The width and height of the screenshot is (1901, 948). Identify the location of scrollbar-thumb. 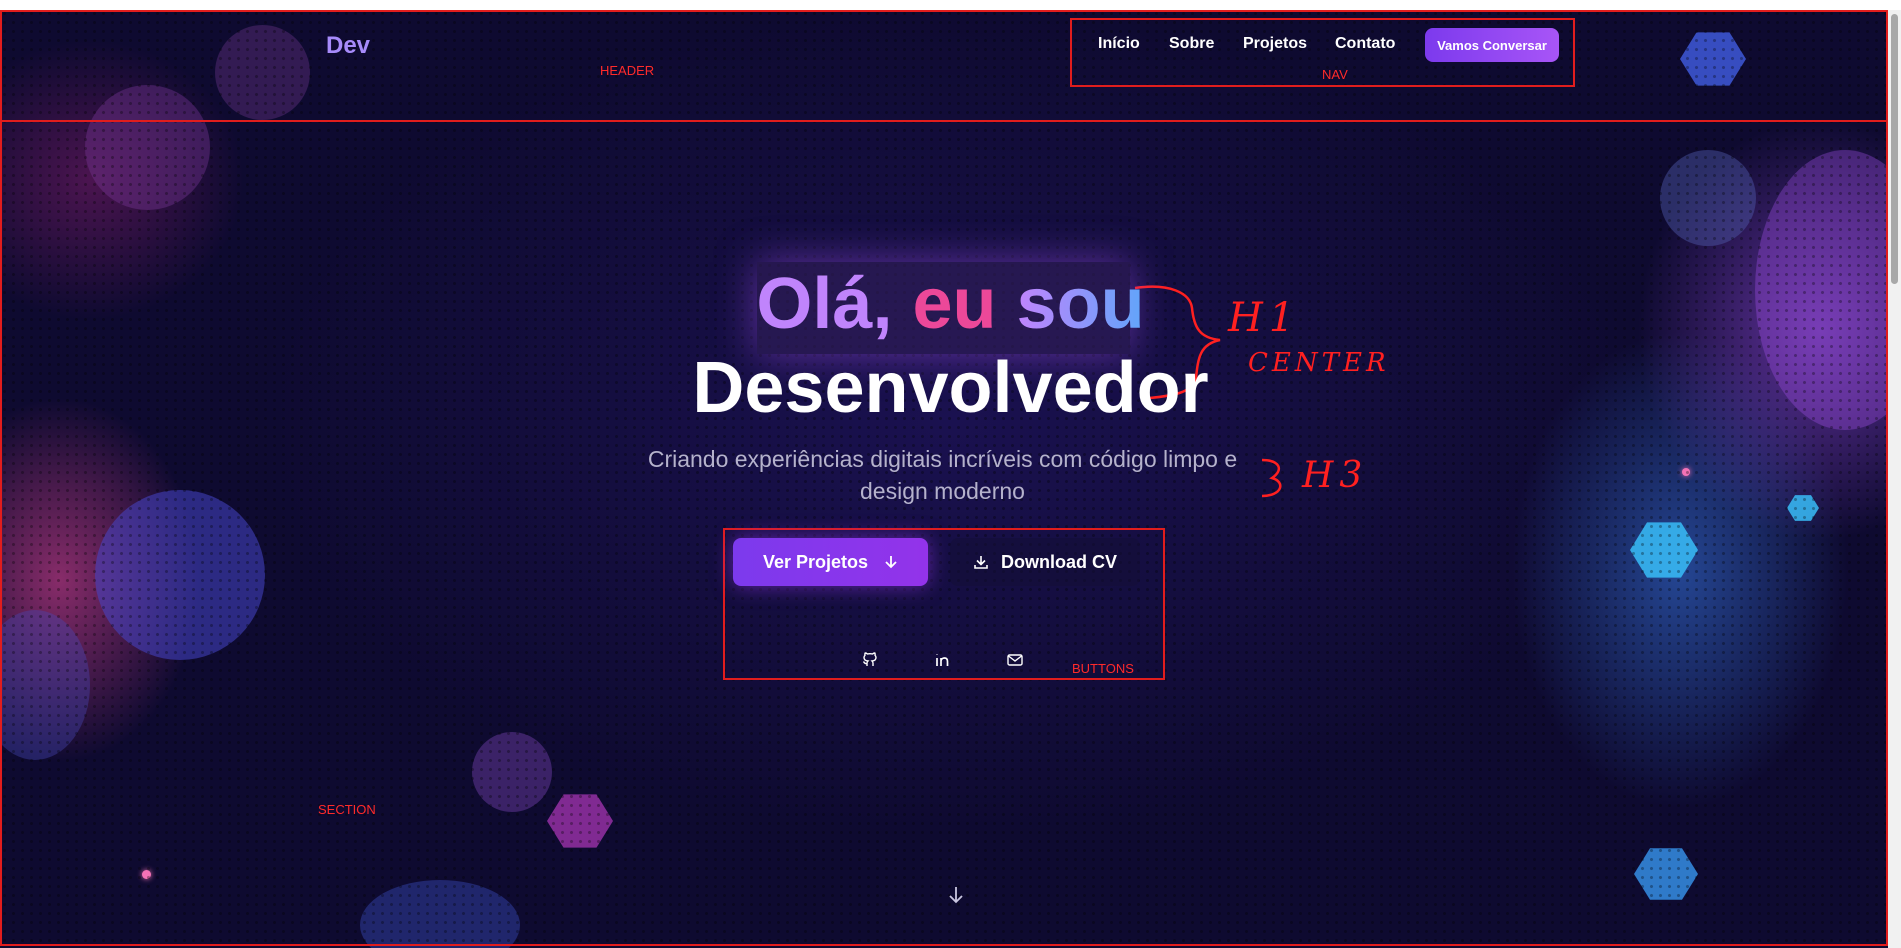
(1894, 149).